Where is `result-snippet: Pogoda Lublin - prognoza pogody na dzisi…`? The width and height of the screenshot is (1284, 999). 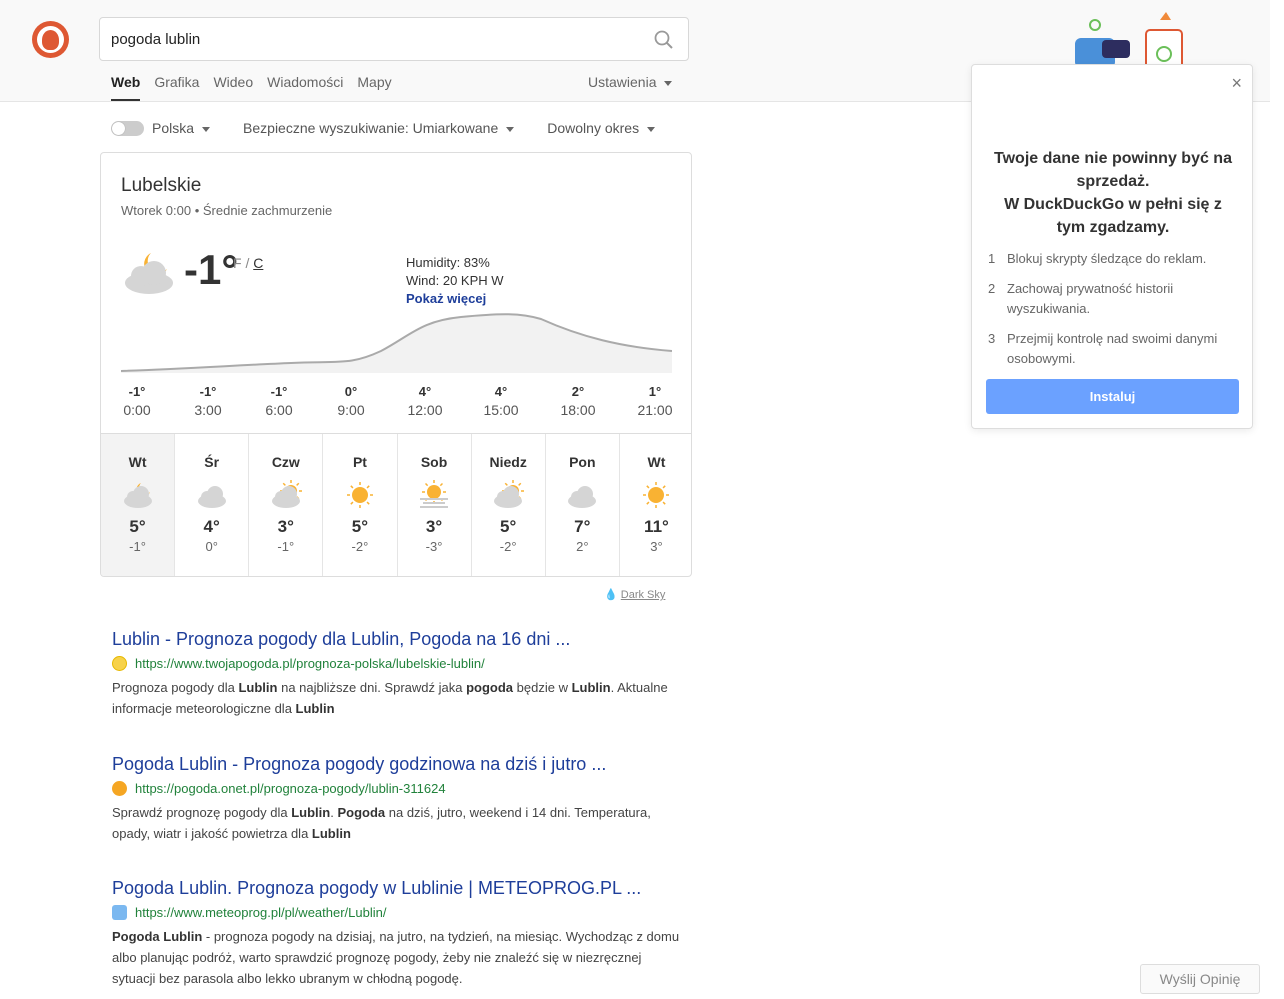
result-snippet: Pogoda Lublin - prognoza pogody na dzisi… is located at coordinates (397, 957).